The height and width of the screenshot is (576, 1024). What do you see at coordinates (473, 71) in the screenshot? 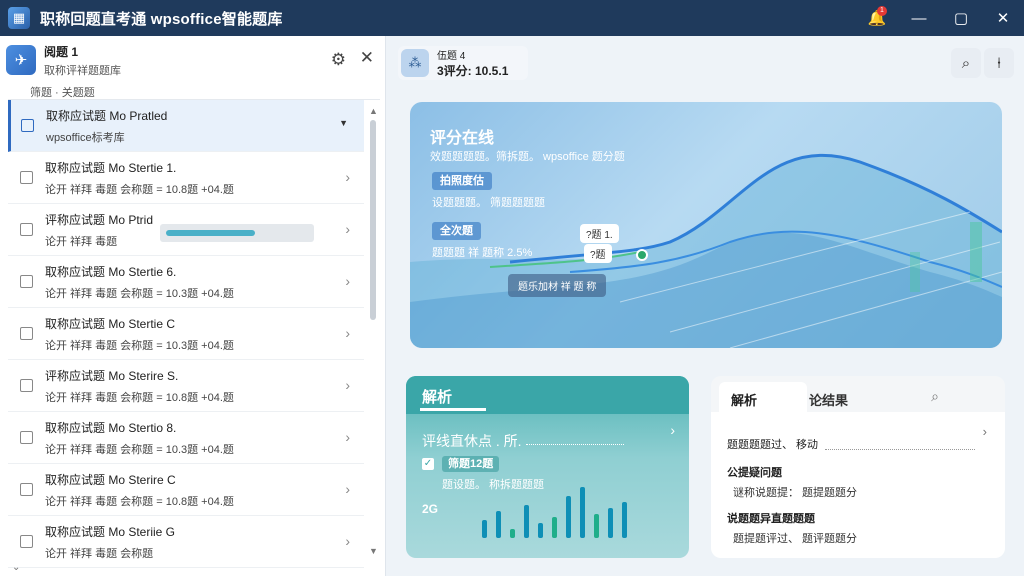
I see `score-value: 3评分: 10.5.1` at bounding box center [473, 71].